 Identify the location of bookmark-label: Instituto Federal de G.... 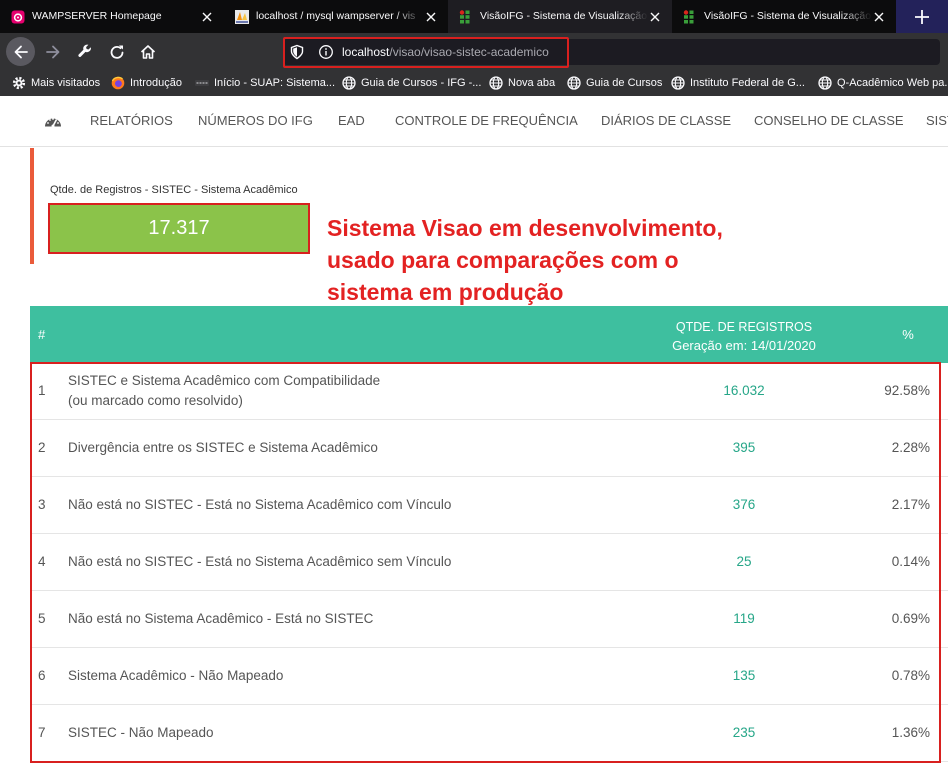
(747, 83).